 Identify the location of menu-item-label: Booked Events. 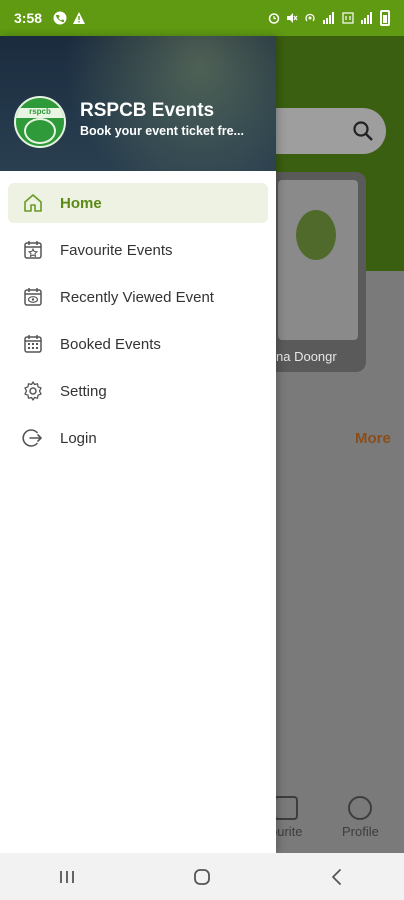
(110, 344).